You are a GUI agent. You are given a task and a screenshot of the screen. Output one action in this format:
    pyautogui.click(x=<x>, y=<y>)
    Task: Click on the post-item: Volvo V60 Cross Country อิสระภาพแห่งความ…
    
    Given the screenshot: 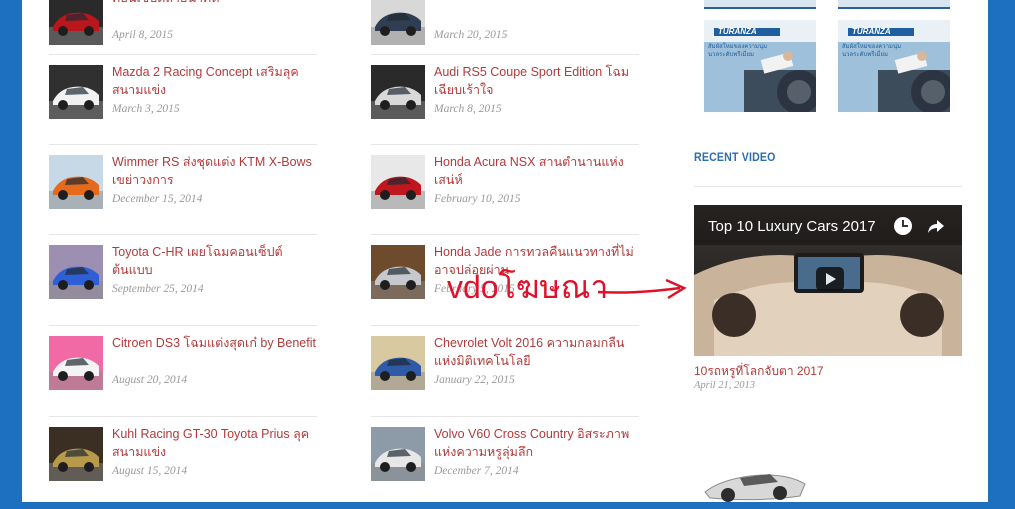 What is the action you would take?
    pyautogui.click(x=505, y=462)
    